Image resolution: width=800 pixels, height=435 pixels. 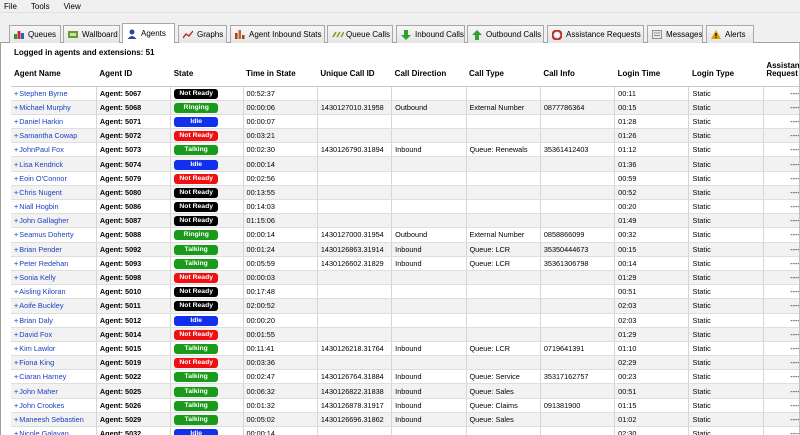 What do you see at coordinates (42, 291) in the screenshot?
I see `agent-name: Aisling Kiloran` at bounding box center [42, 291].